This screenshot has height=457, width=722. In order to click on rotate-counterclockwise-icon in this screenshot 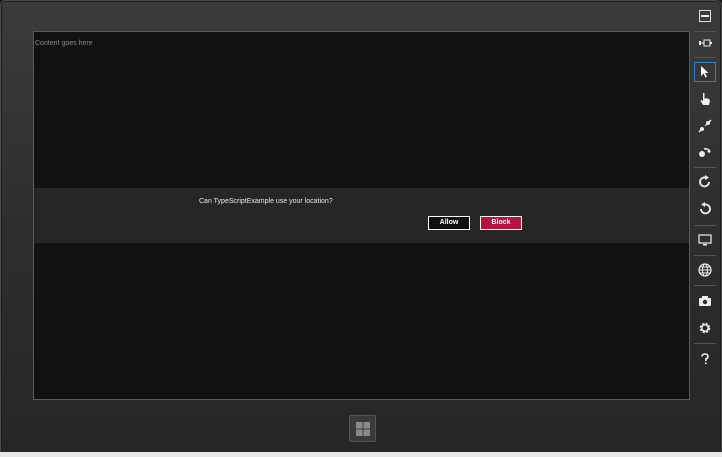, I will do `click(705, 209)`.